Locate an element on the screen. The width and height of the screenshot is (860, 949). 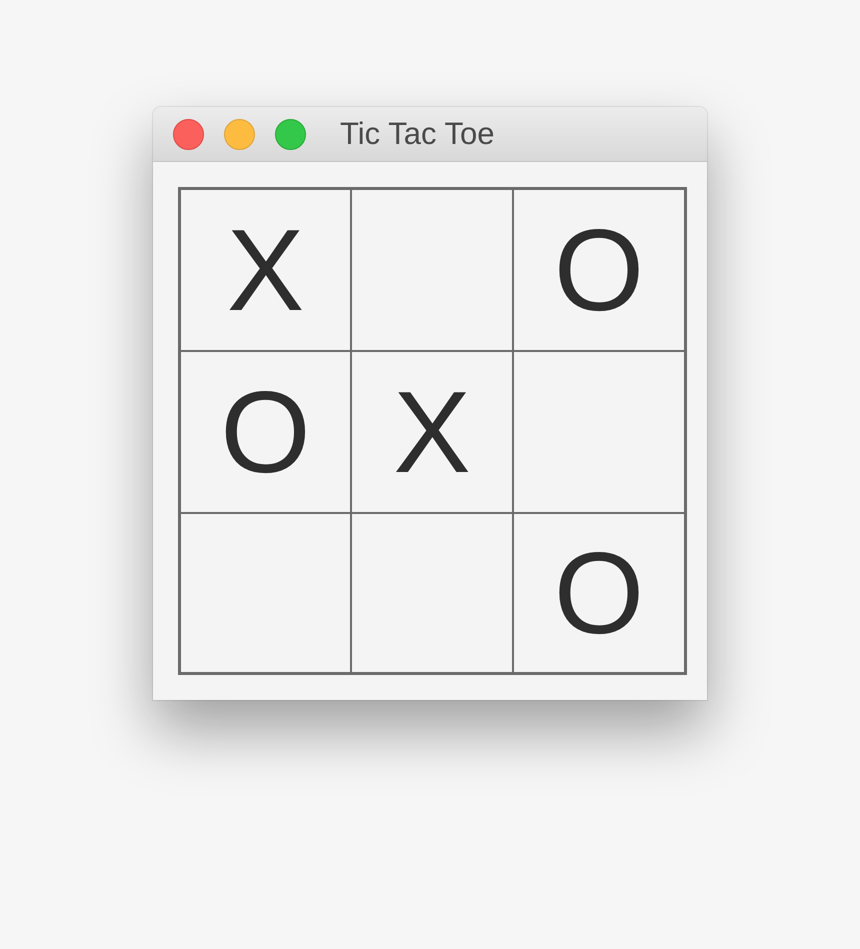
zoom-button is located at coordinates (290, 134).